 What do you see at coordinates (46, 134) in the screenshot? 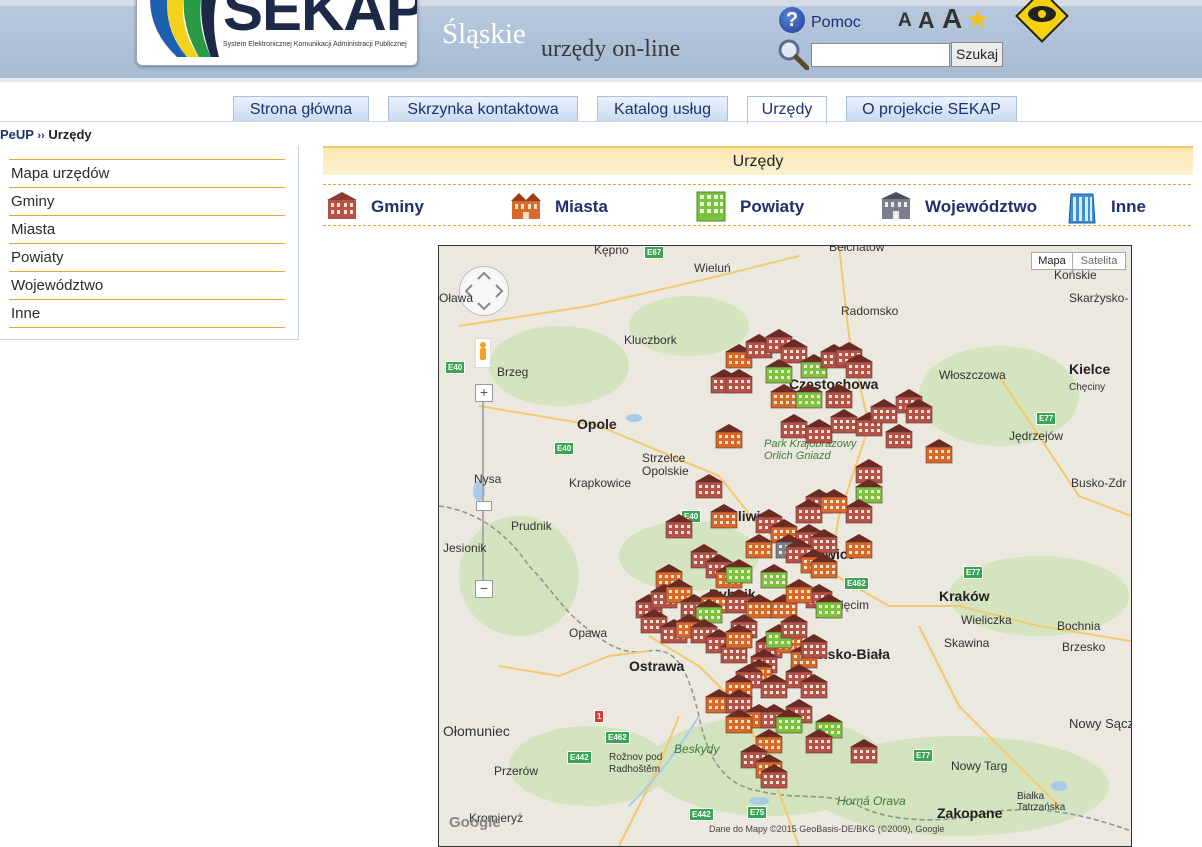
I see `breadcrumb: PeUP ›› Urzędy` at bounding box center [46, 134].